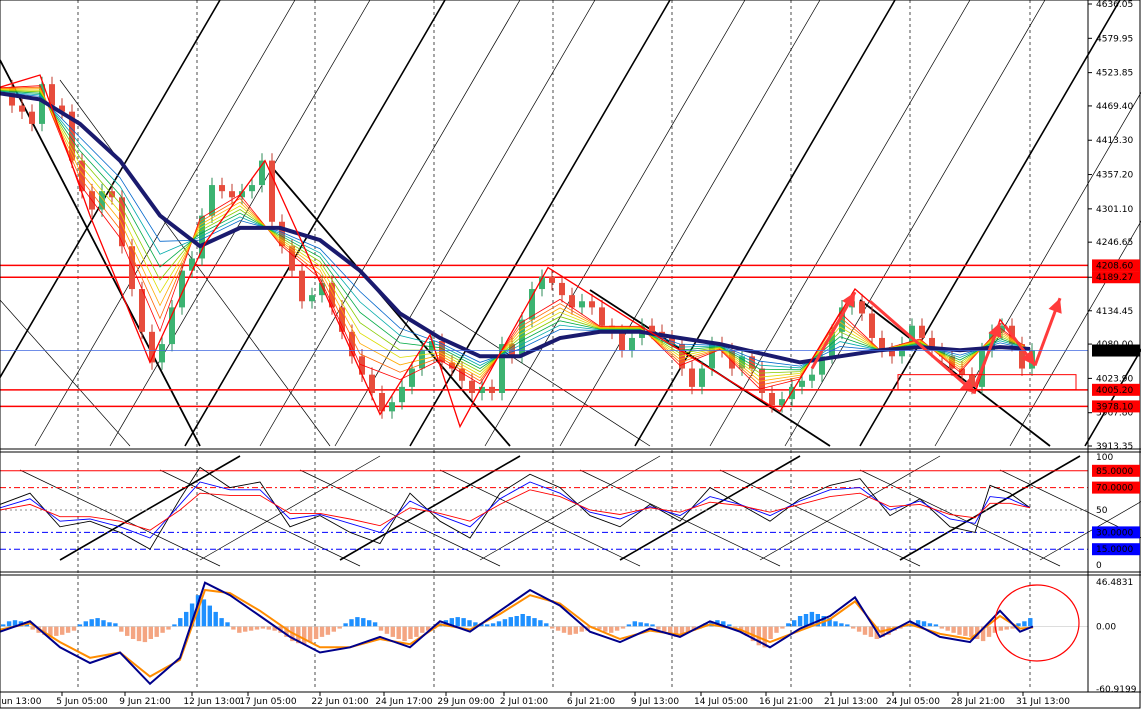  I want to click on current-price-label: 4069.47, so click(1114, 352).